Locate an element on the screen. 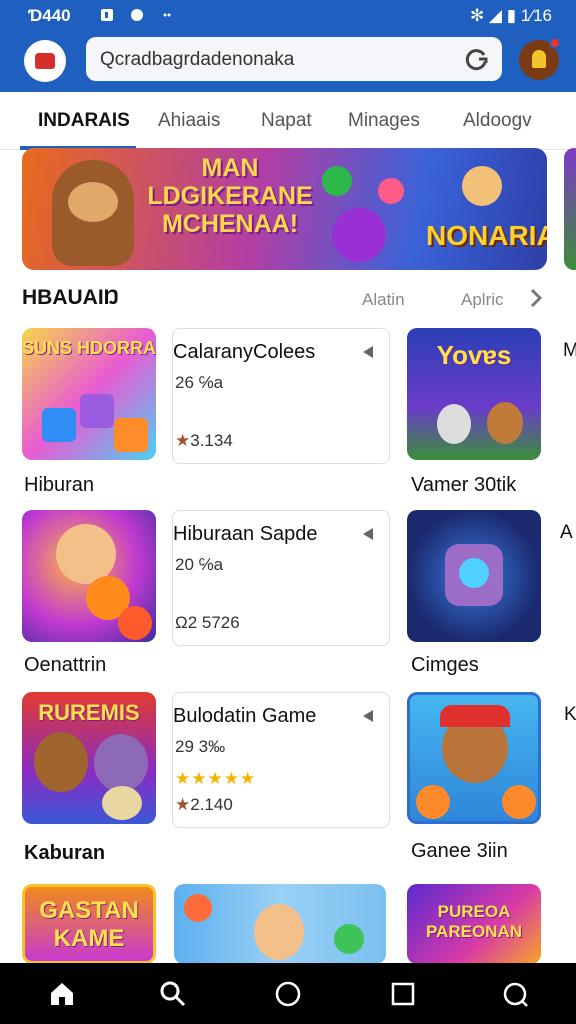  game-caption: Hiburan is located at coordinates (59, 485).